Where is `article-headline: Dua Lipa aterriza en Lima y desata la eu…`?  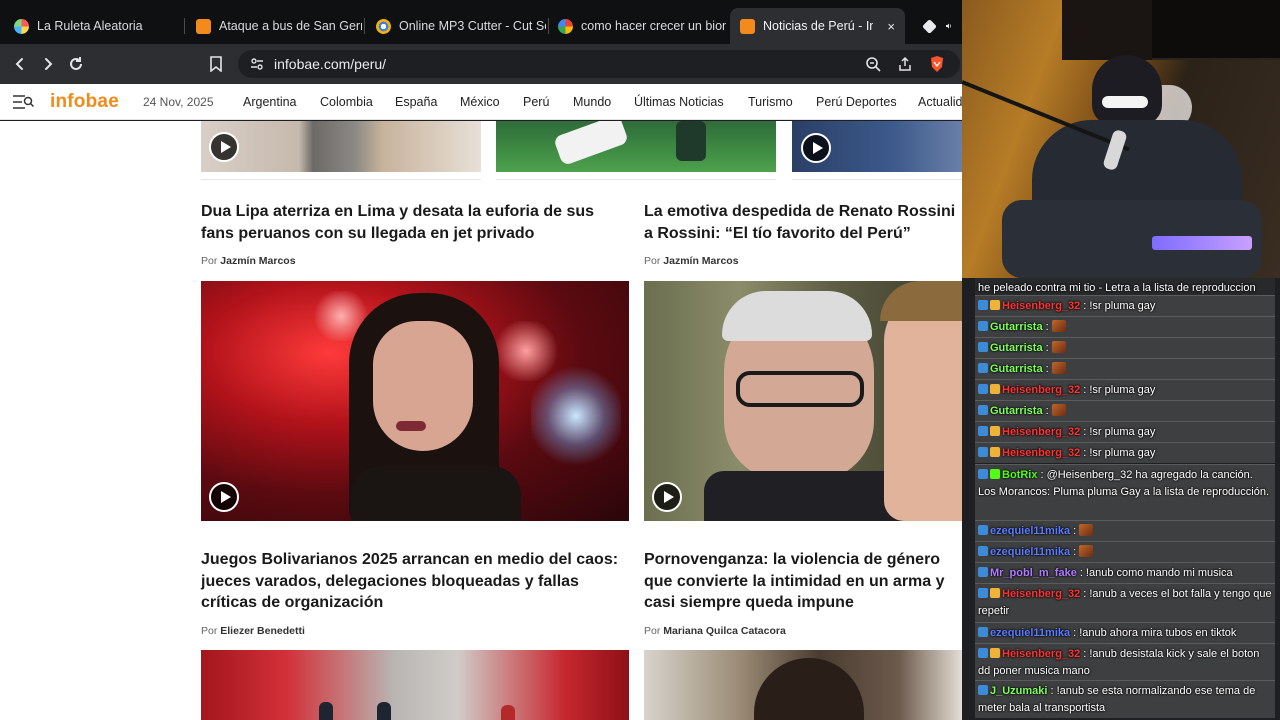 article-headline: Dua Lipa aterriza en Lima y desata la eu… is located at coordinates (416, 222).